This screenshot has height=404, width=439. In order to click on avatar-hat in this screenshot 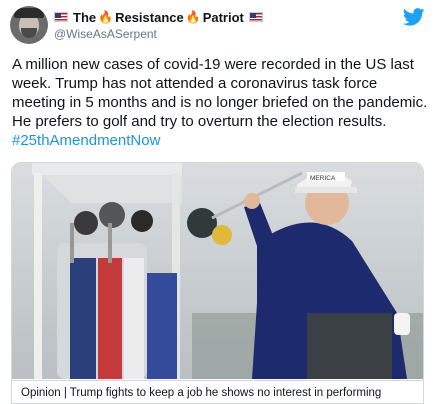, I will do `click(29, 13)`.